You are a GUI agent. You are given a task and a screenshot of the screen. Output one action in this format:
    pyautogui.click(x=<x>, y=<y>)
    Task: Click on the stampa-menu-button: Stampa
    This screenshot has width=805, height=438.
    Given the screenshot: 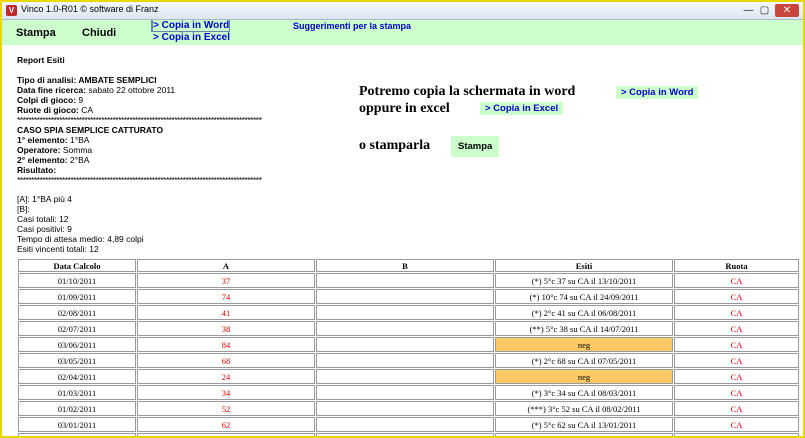 What is the action you would take?
    pyautogui.click(x=36, y=33)
    